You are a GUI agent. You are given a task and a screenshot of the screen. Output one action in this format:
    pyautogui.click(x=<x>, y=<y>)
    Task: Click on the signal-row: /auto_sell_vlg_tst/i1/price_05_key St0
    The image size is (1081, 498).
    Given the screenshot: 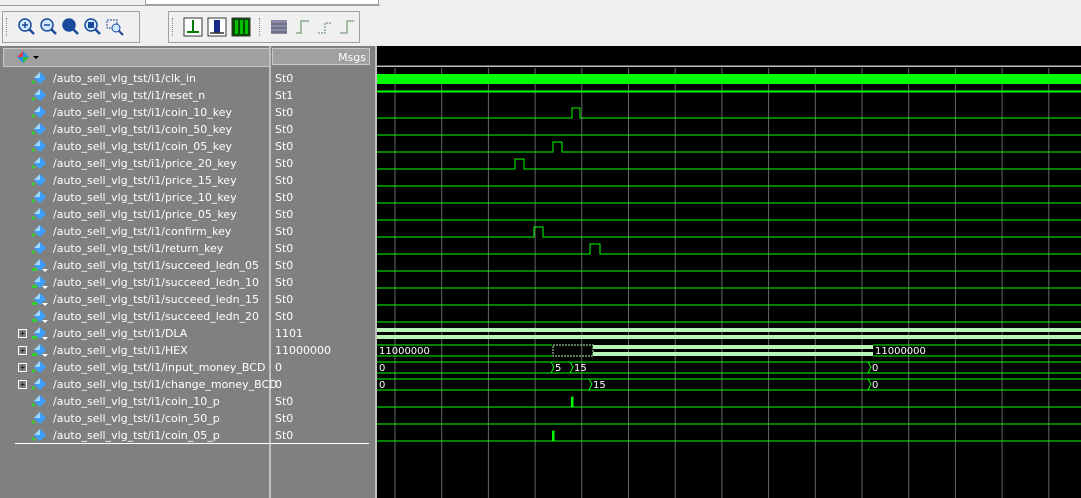 What is the action you would take?
    pyautogui.click(x=187, y=214)
    